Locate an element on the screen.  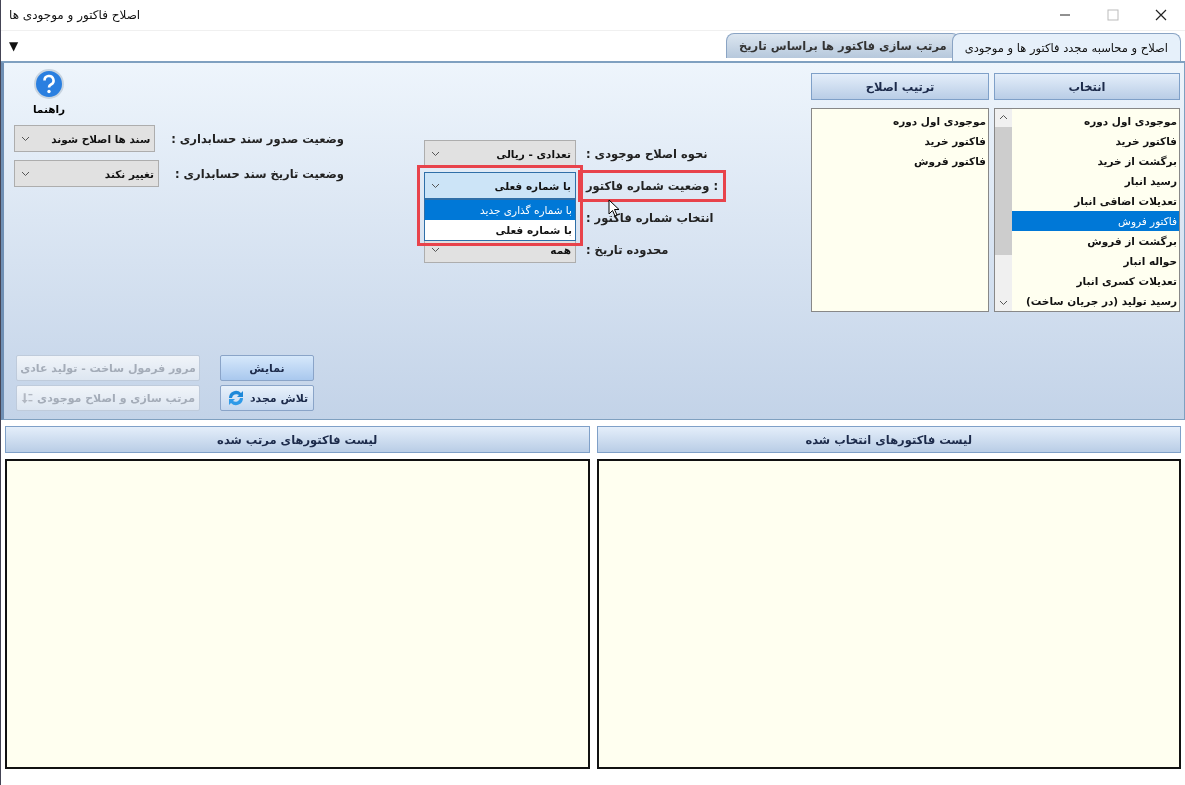
column-header: انتخاب is located at coordinates (1087, 86).